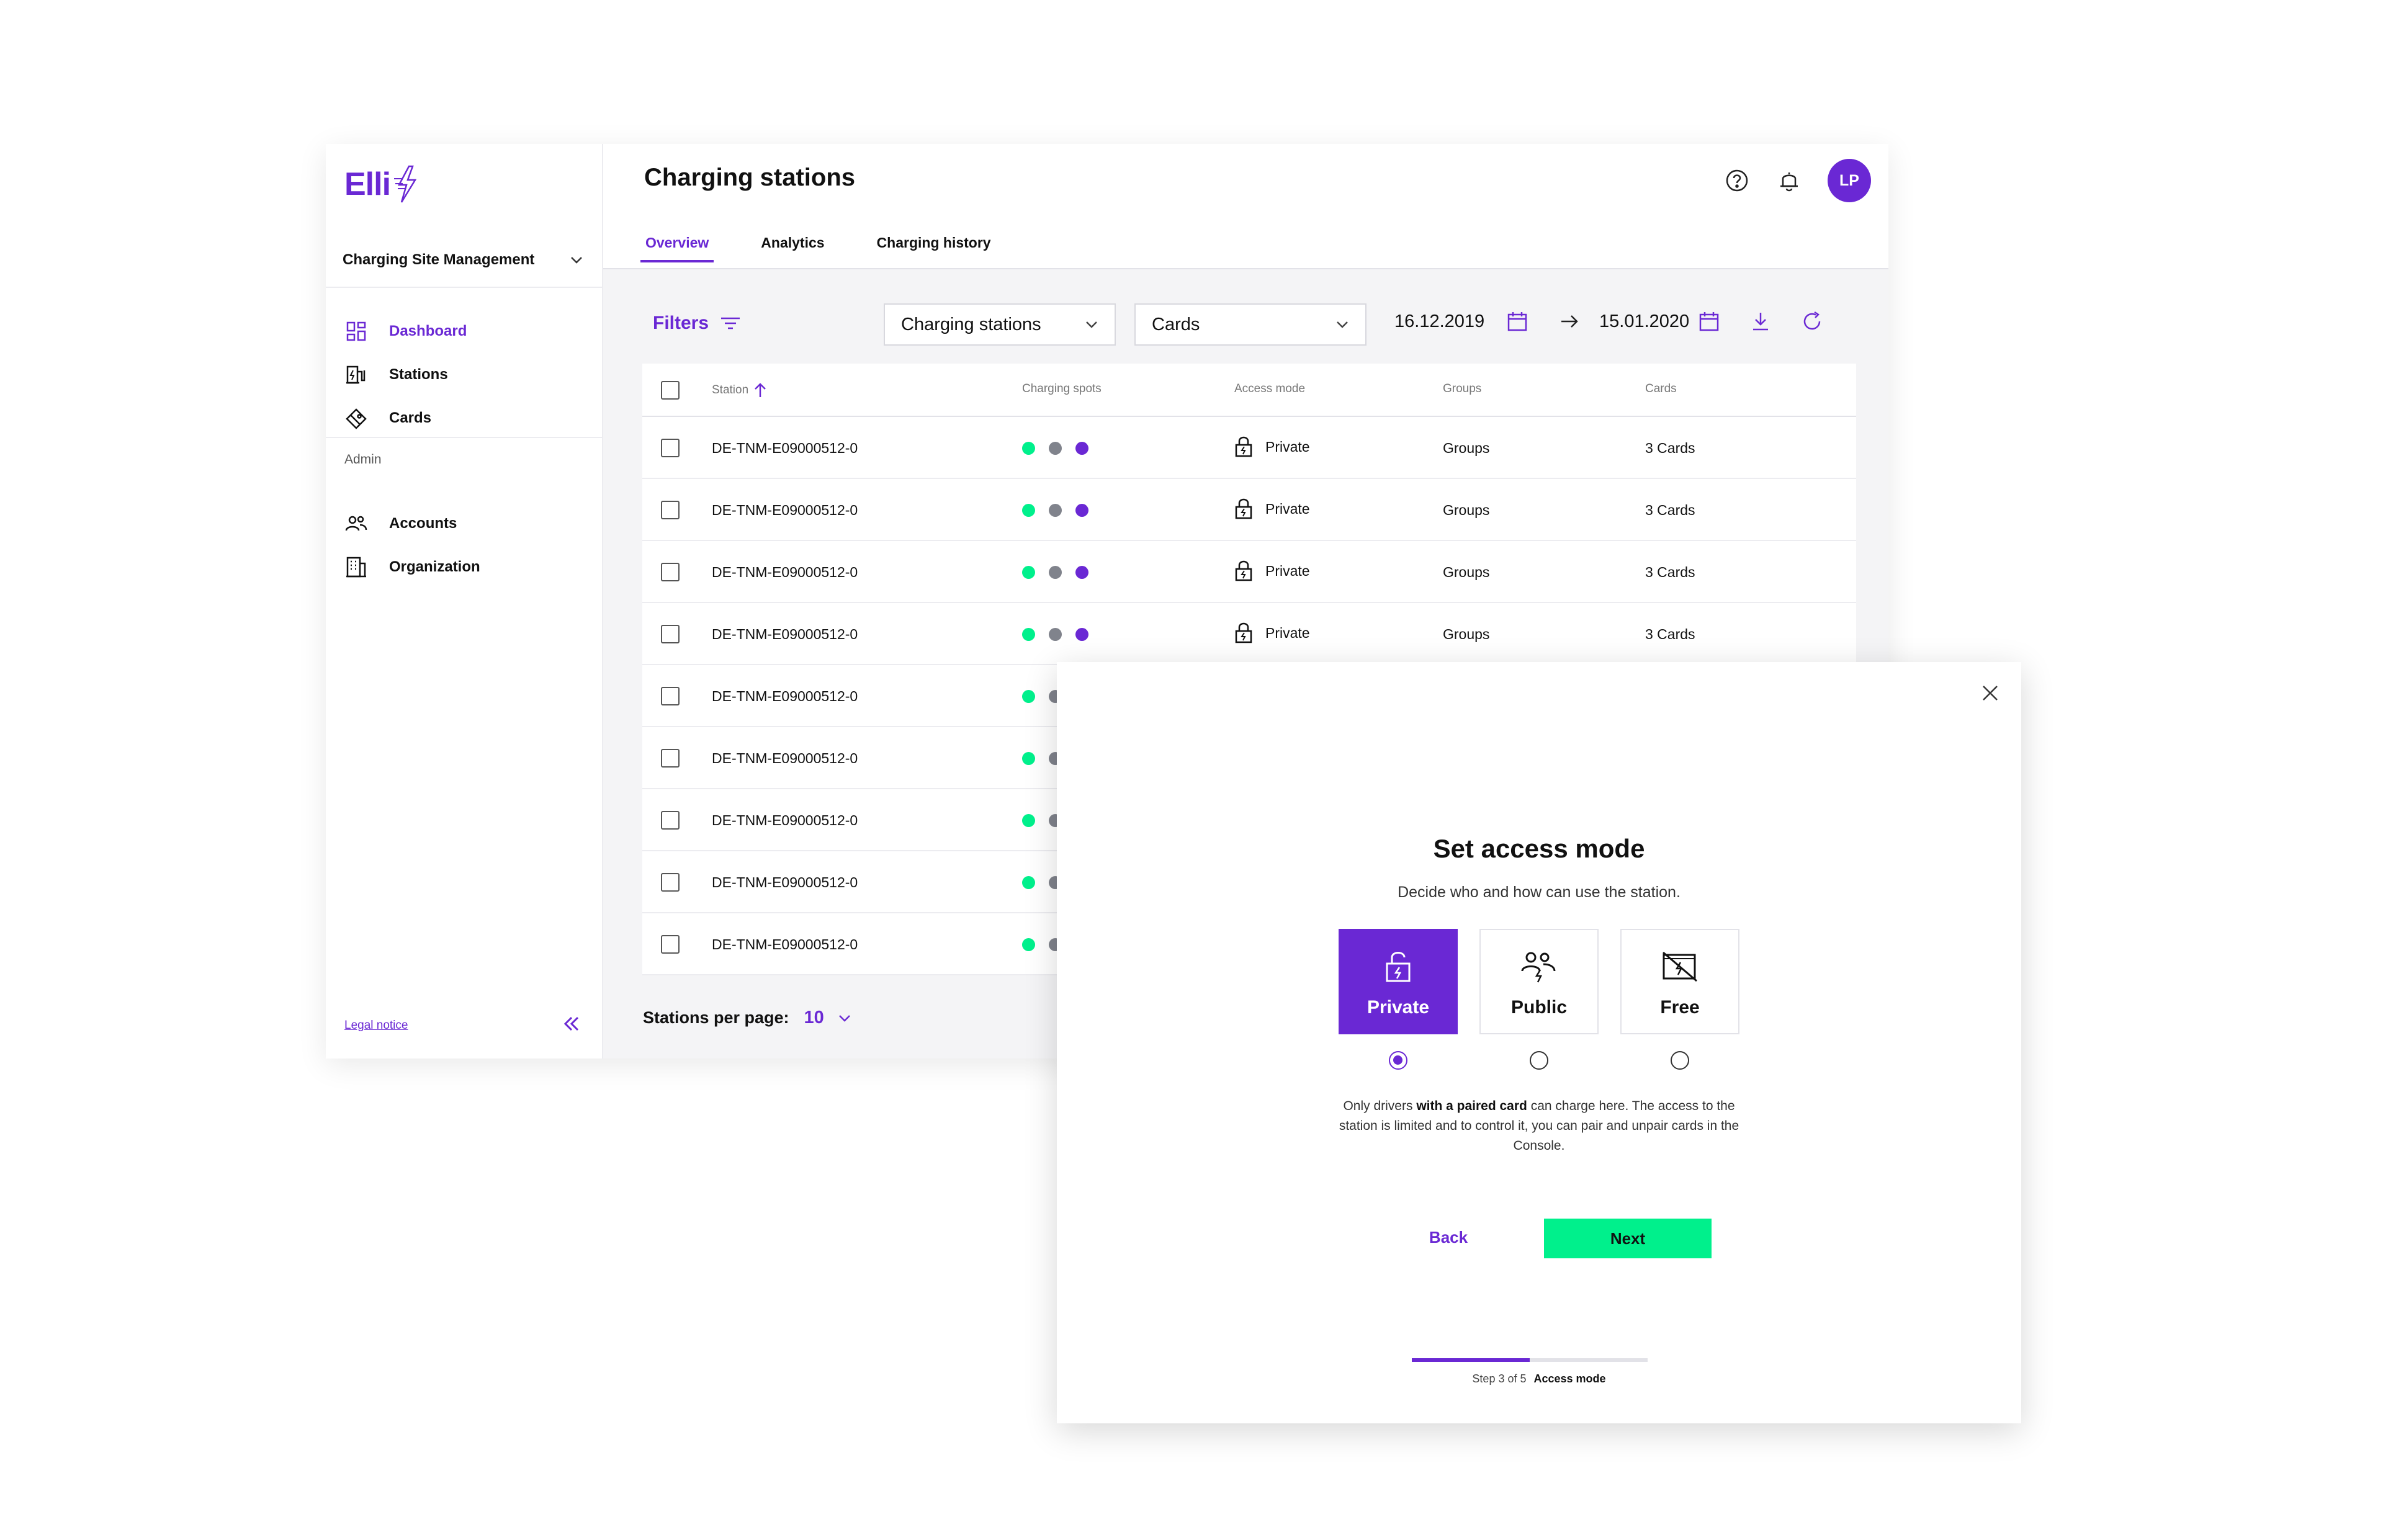 This screenshot has width=2383, height=1540. I want to click on filters-label: Filters, so click(681, 323).